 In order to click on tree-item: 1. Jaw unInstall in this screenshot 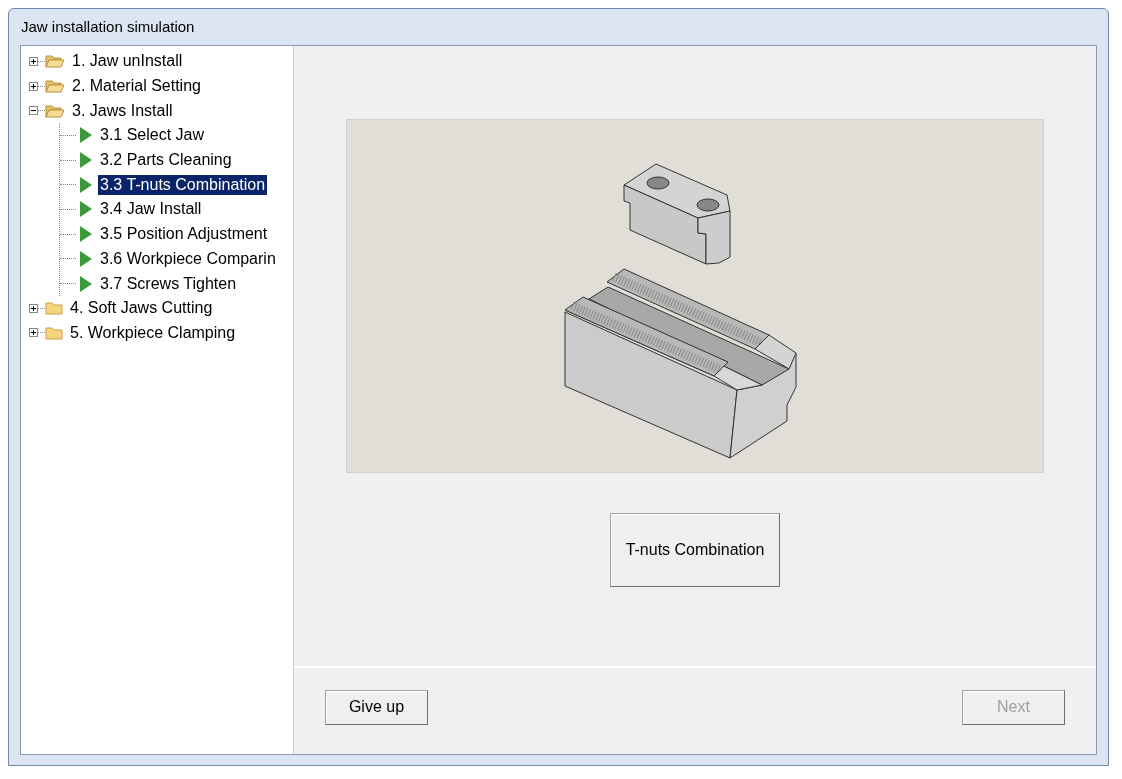, I will do `click(127, 61)`.